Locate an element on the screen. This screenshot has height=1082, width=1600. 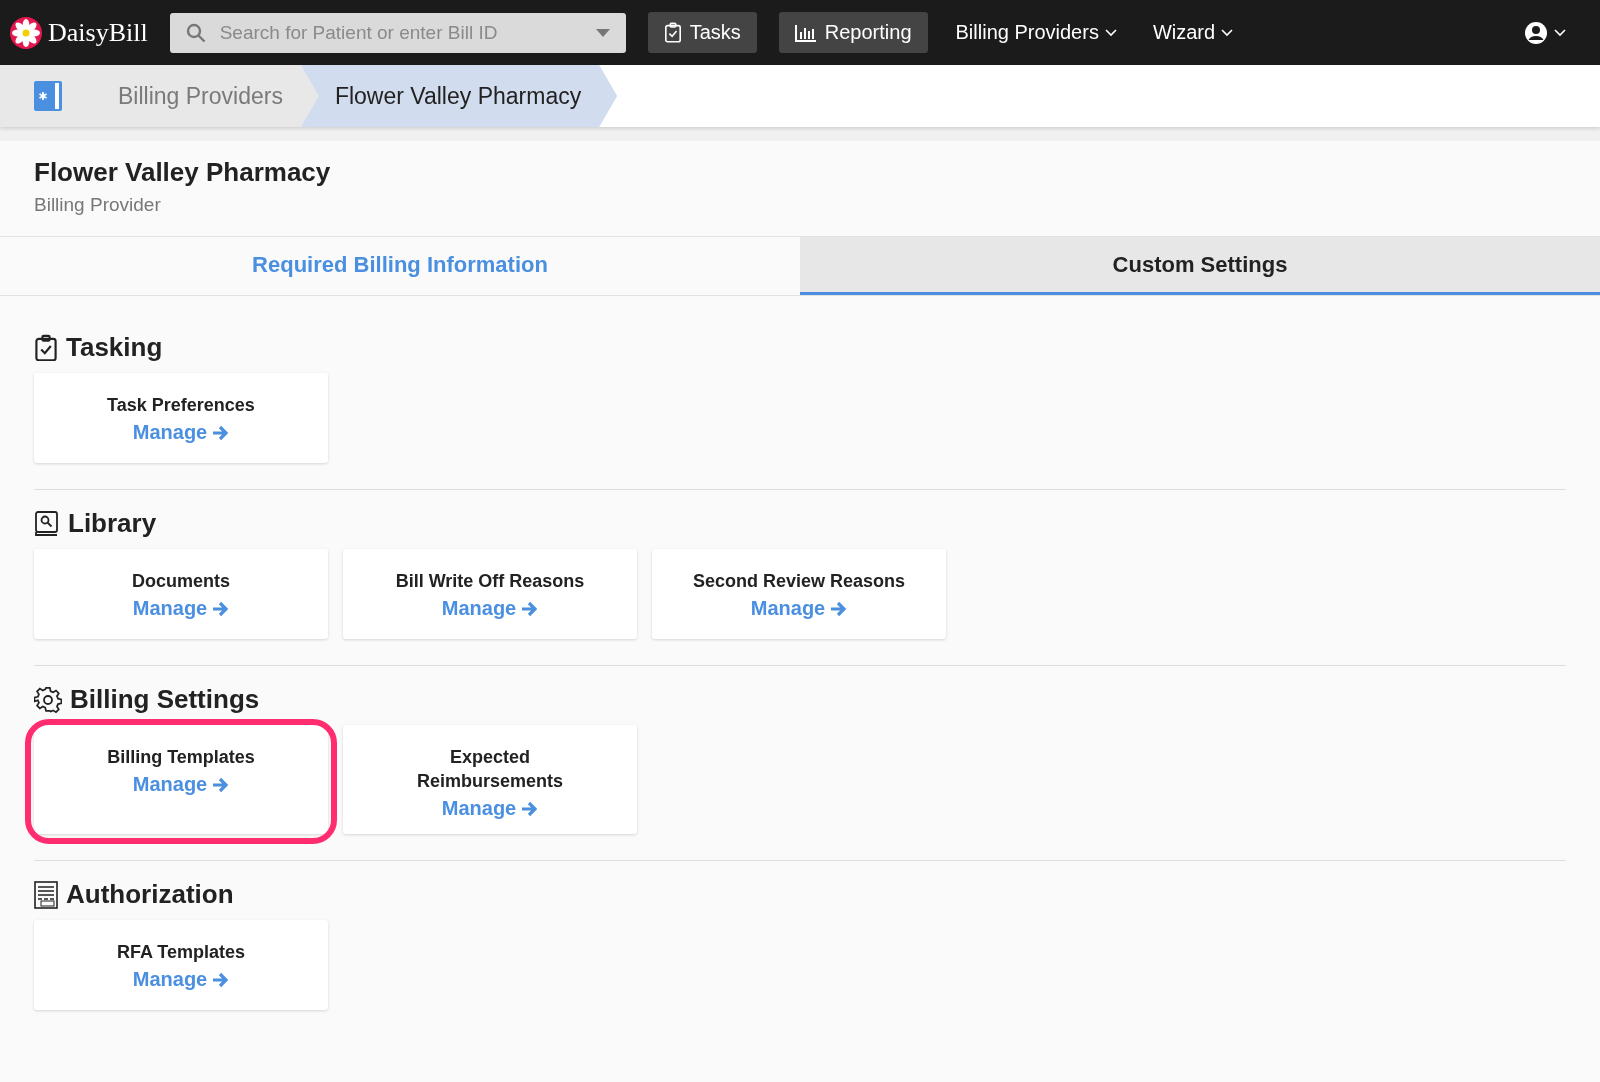
card-title: Documents is located at coordinates (181, 581).